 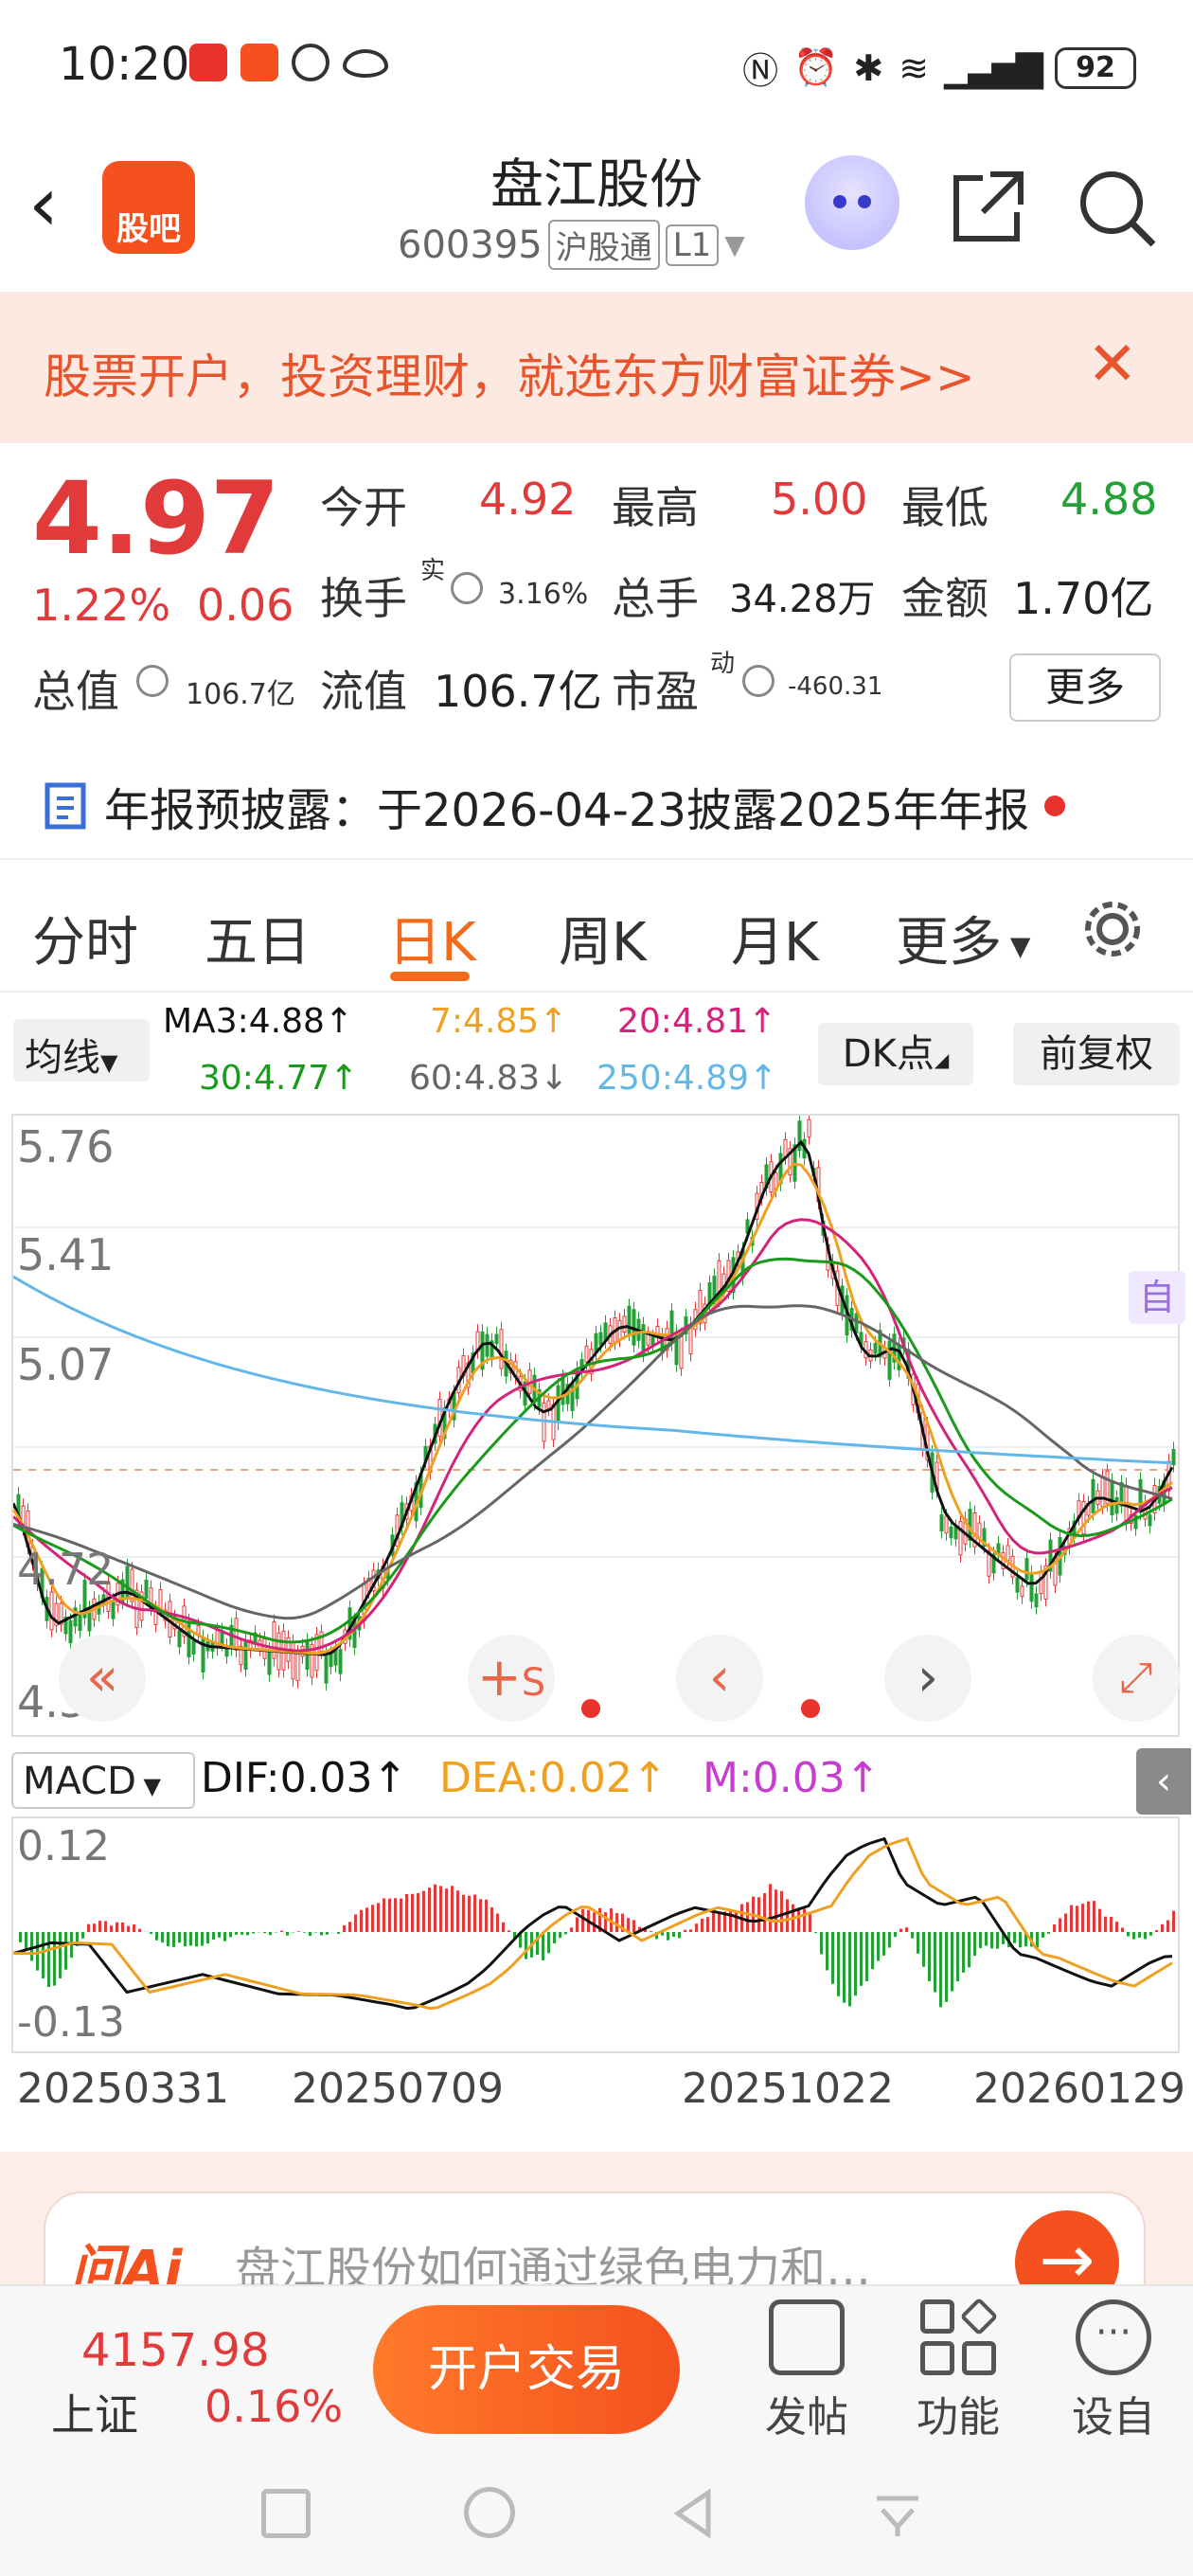 What do you see at coordinates (590, 1708) in the screenshot?
I see `signal-dot` at bounding box center [590, 1708].